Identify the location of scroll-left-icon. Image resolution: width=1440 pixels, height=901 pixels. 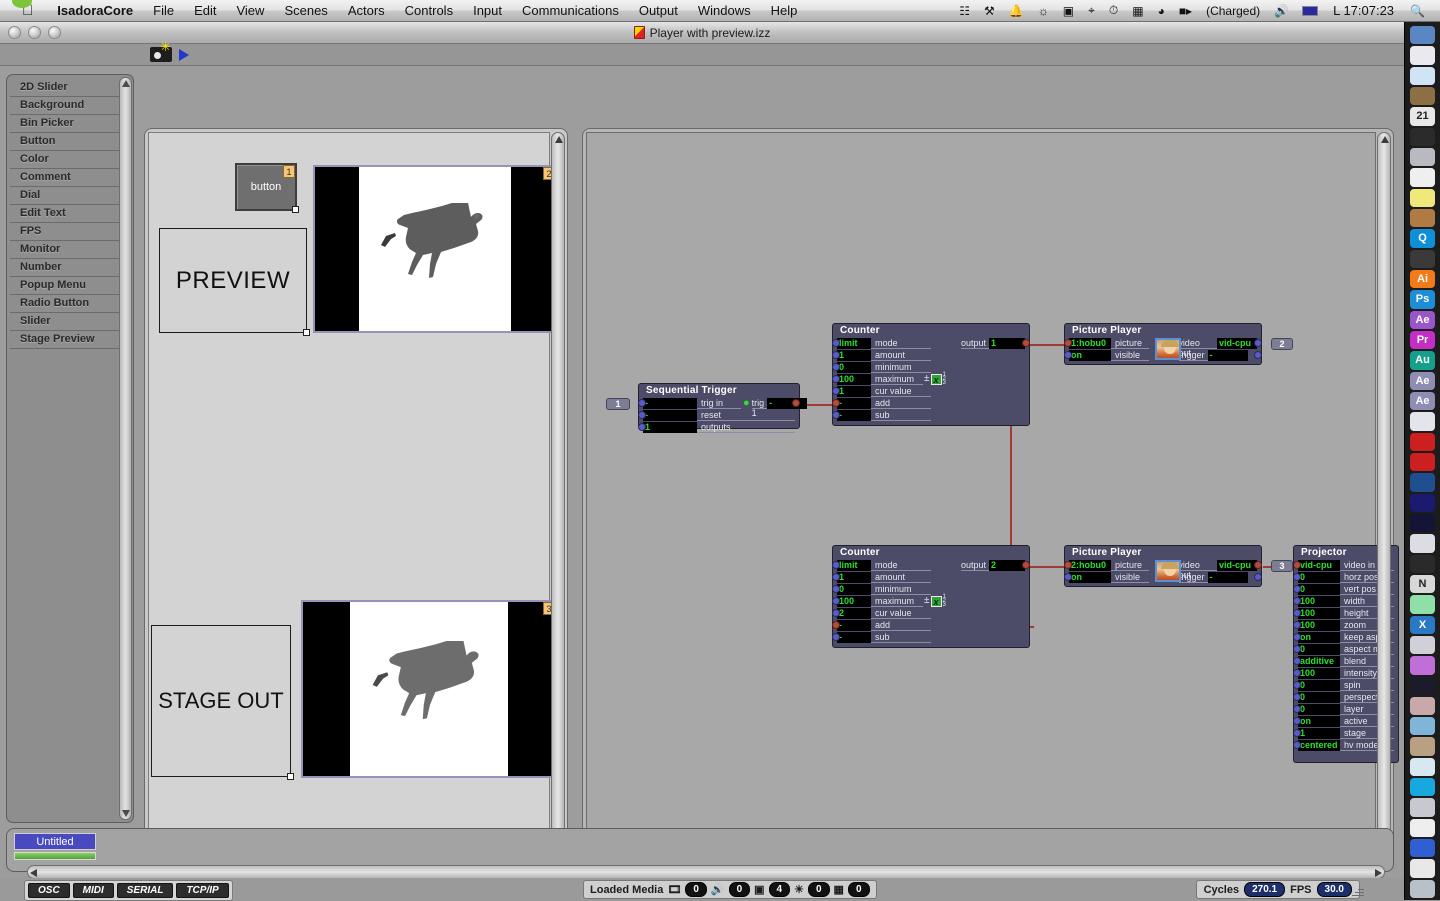
(33, 873).